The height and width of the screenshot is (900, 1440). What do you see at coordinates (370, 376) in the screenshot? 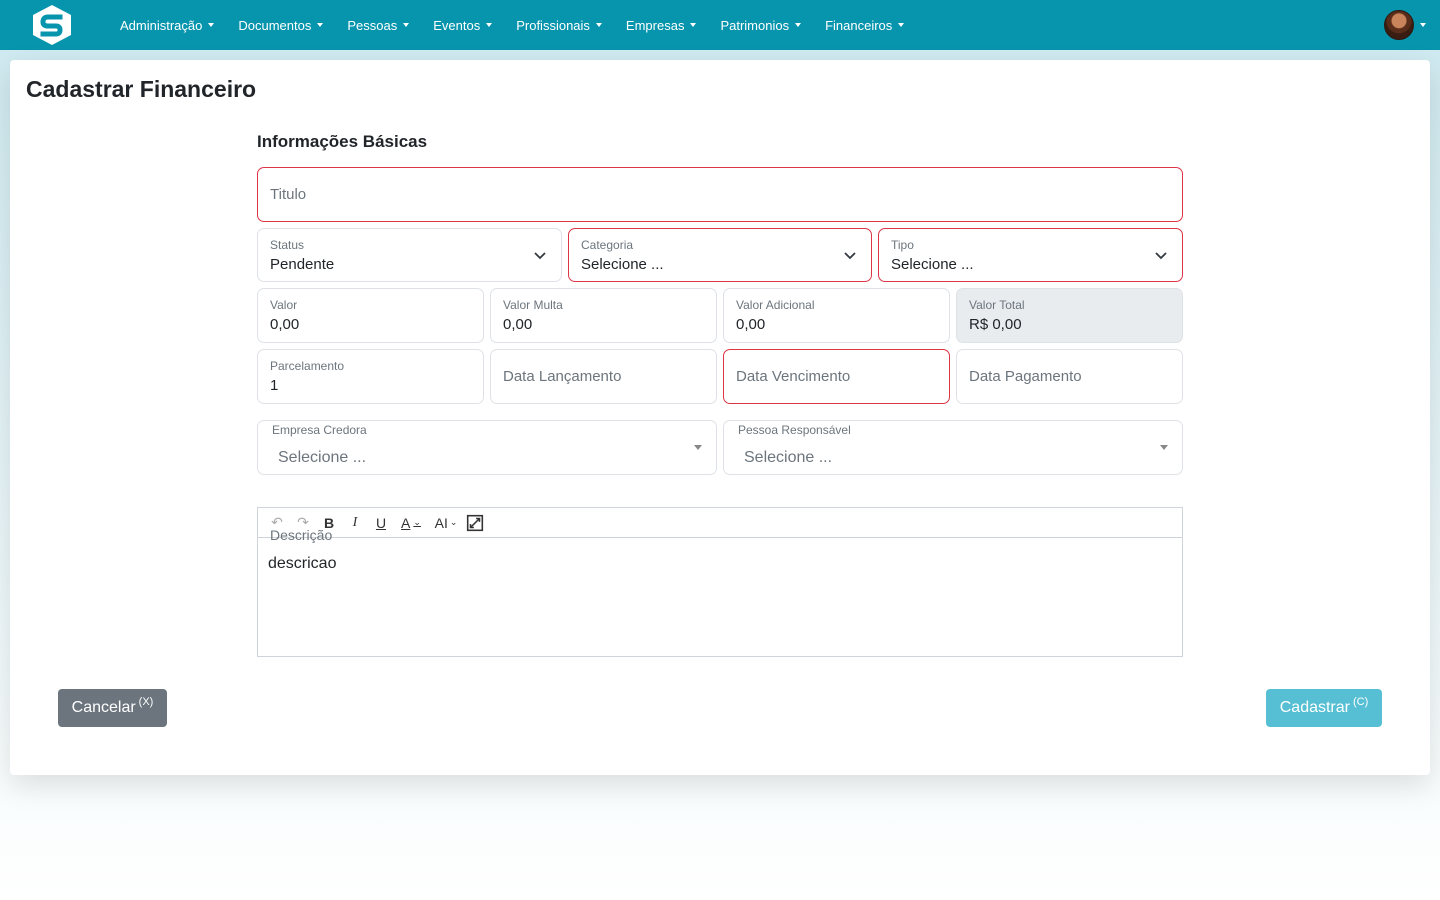
I see `parcelamento-input: Parcelamento 1` at bounding box center [370, 376].